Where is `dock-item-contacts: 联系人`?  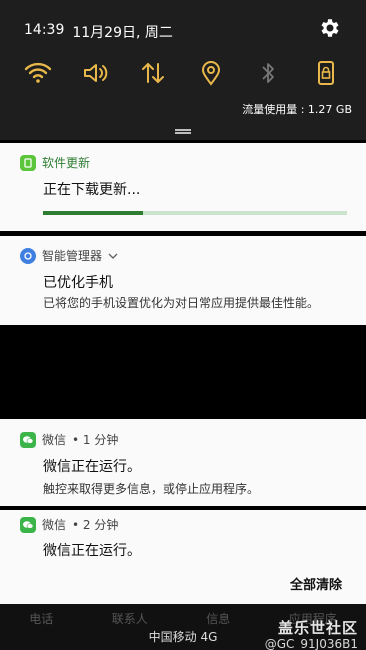 dock-item-contacts: 联系人 is located at coordinates (130, 618).